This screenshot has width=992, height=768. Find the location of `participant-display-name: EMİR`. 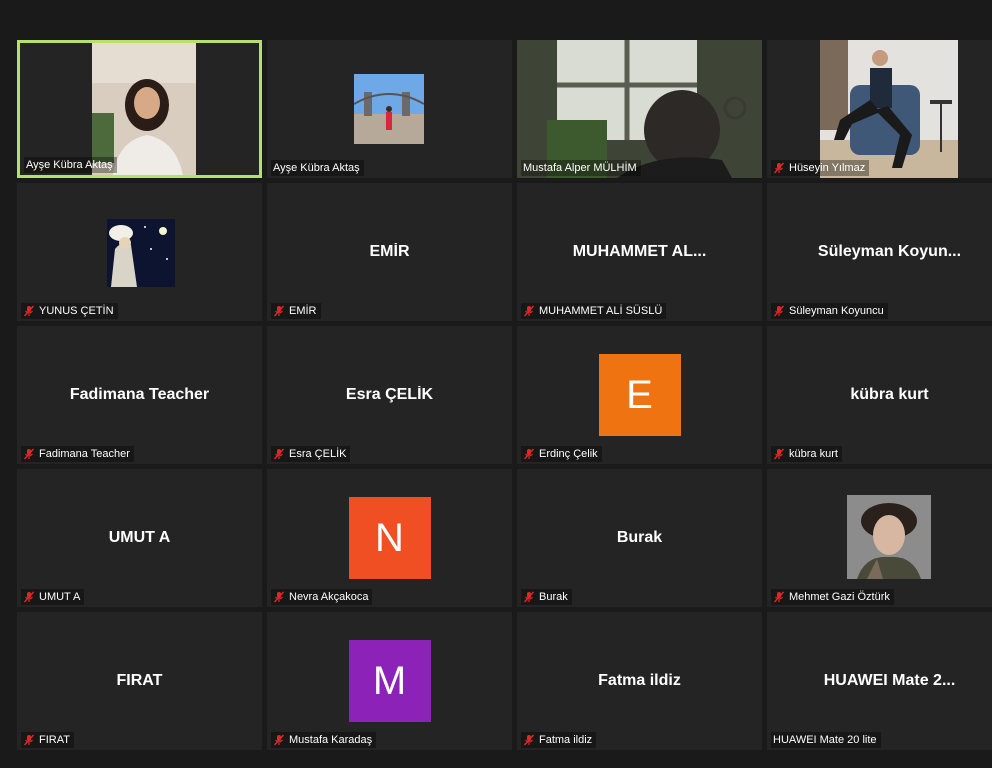

participant-display-name: EMİR is located at coordinates (389, 251).